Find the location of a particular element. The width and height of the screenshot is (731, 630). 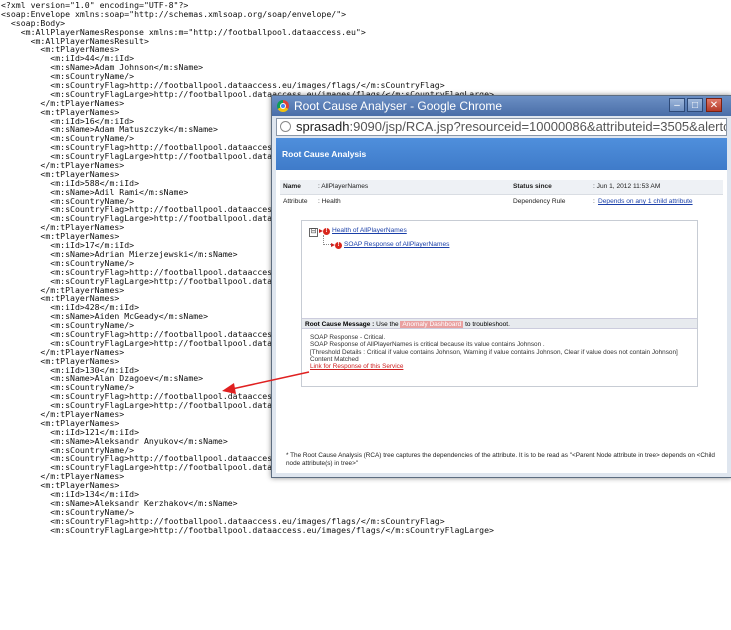

attribute-value: : Health is located at coordinates (329, 201).